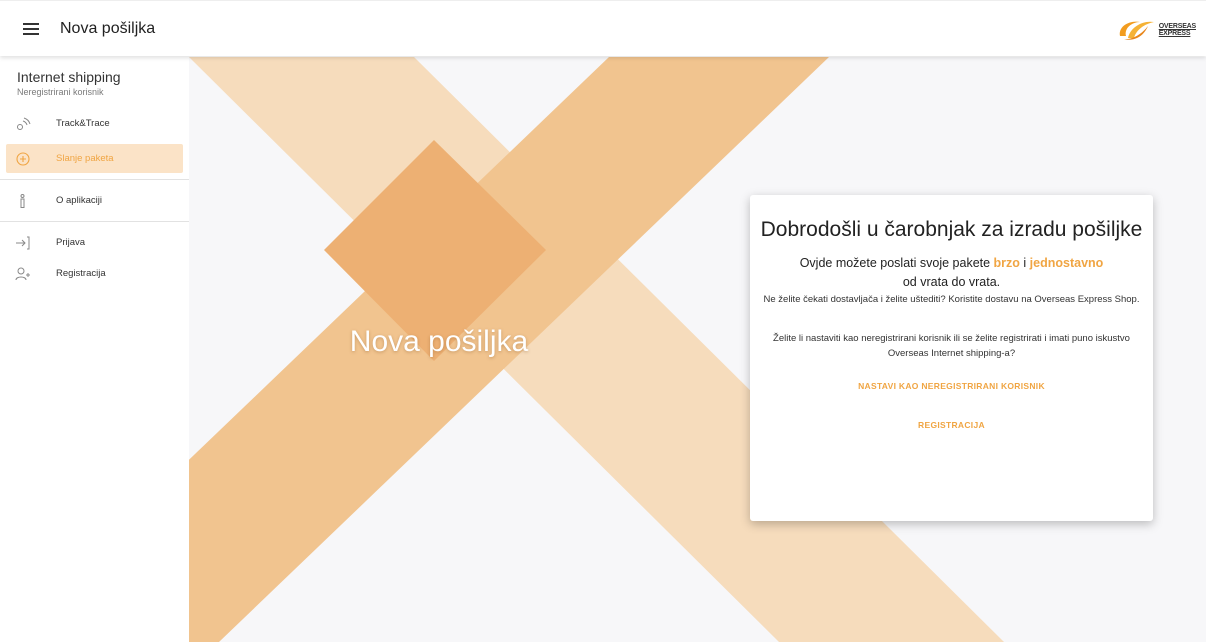  I want to click on sidebar-subtitle: Neregistrirani korisnik, so click(60, 92).